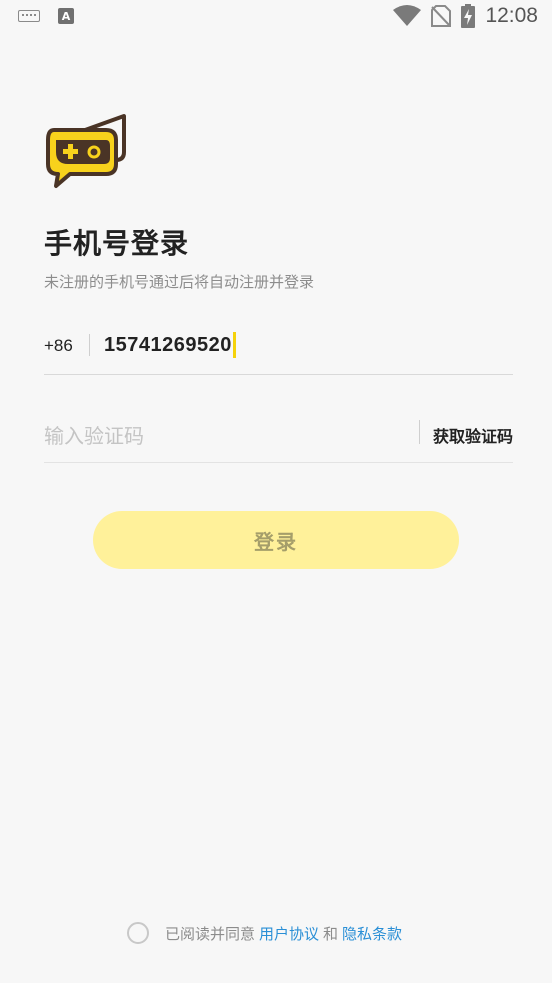 This screenshot has width=552, height=983. Describe the element at coordinates (372, 933) in the screenshot. I see `privacy-policy-link: 隐私条款` at that location.